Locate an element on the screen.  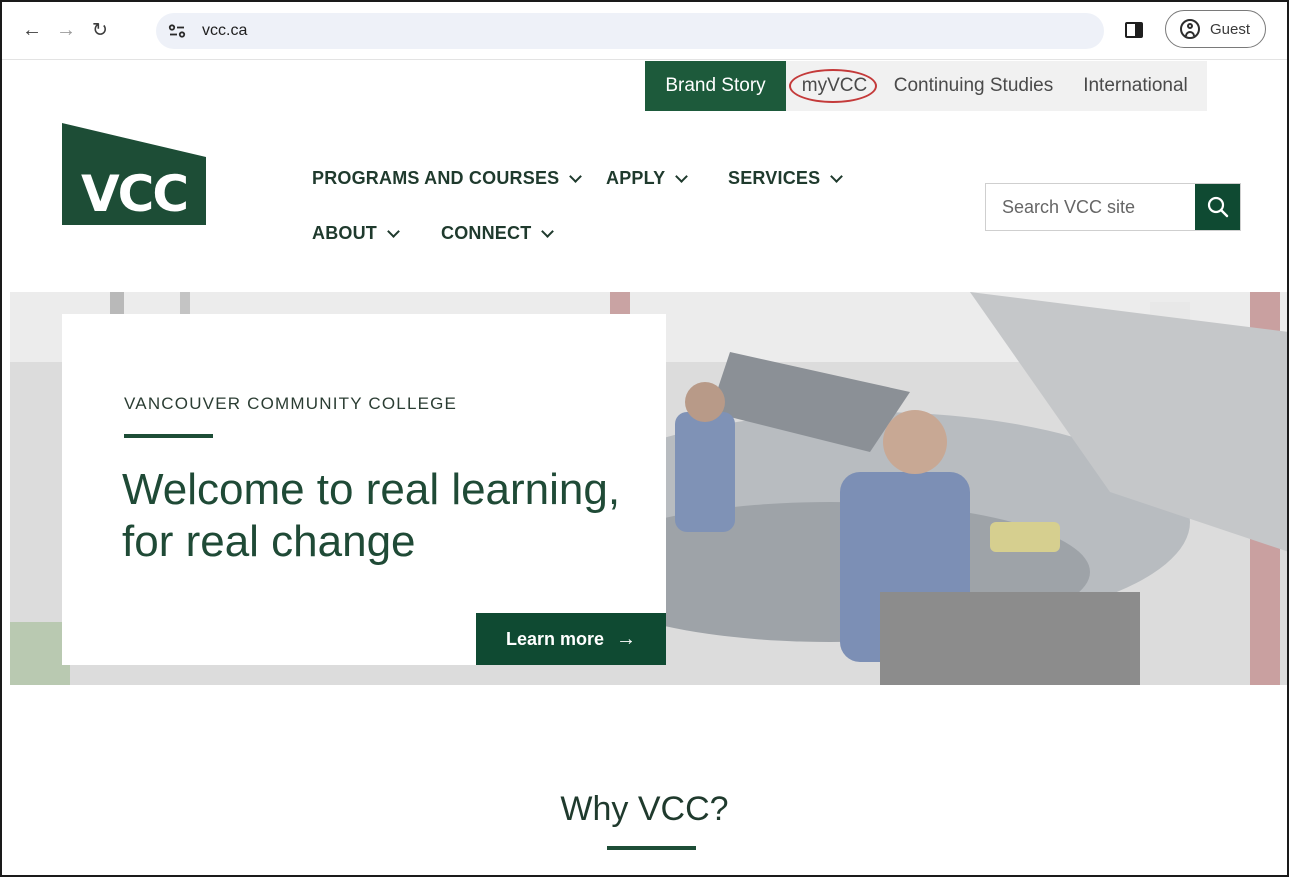
learn-more-label: Learn more is located at coordinates (555, 638).